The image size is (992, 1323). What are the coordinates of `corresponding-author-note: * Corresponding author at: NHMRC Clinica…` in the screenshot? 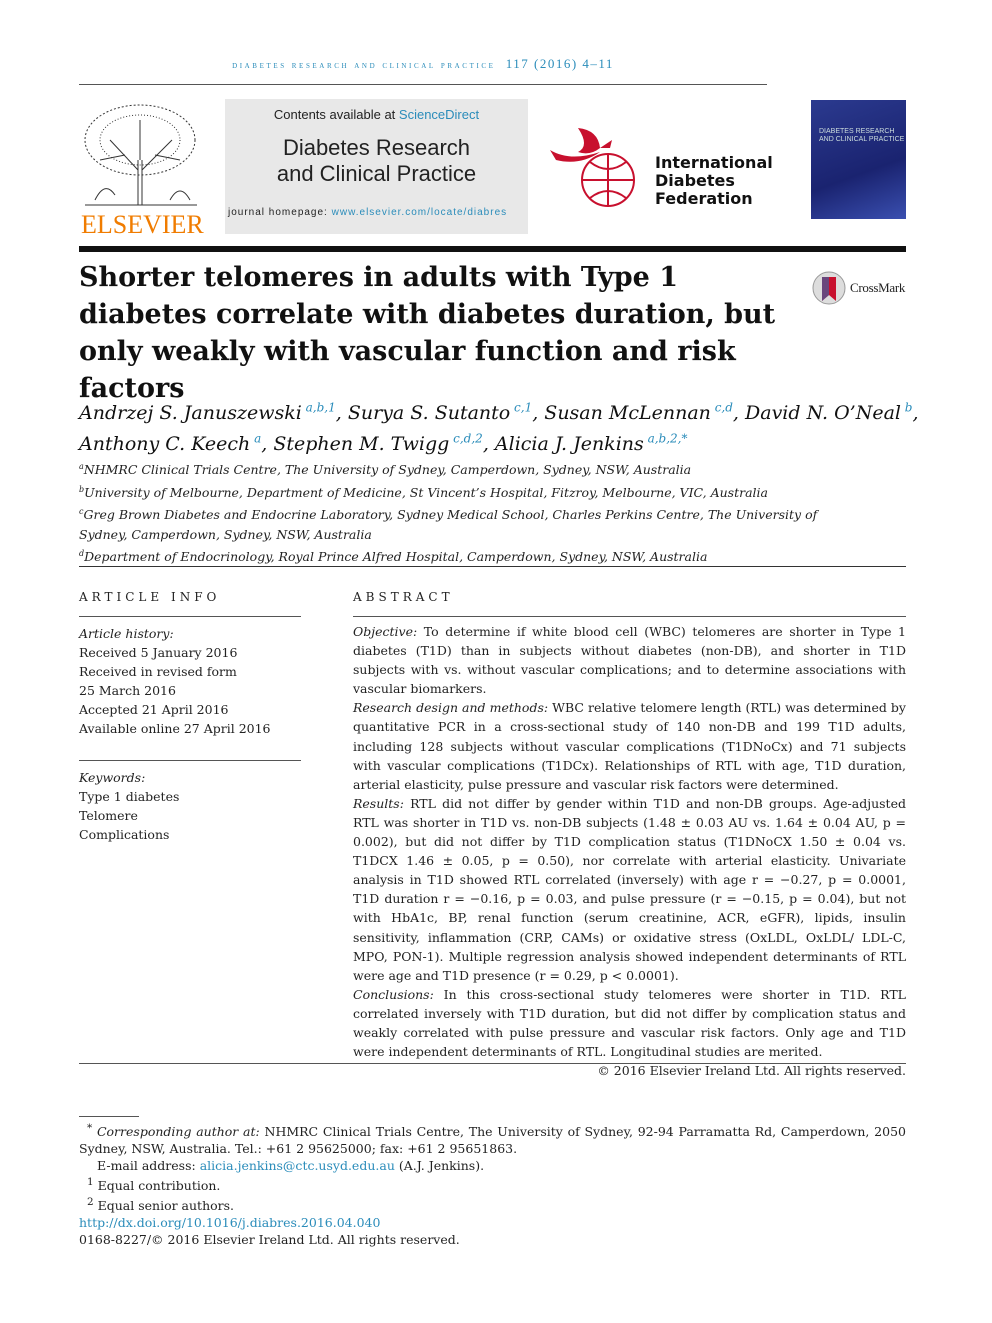 It's located at (492, 1139).